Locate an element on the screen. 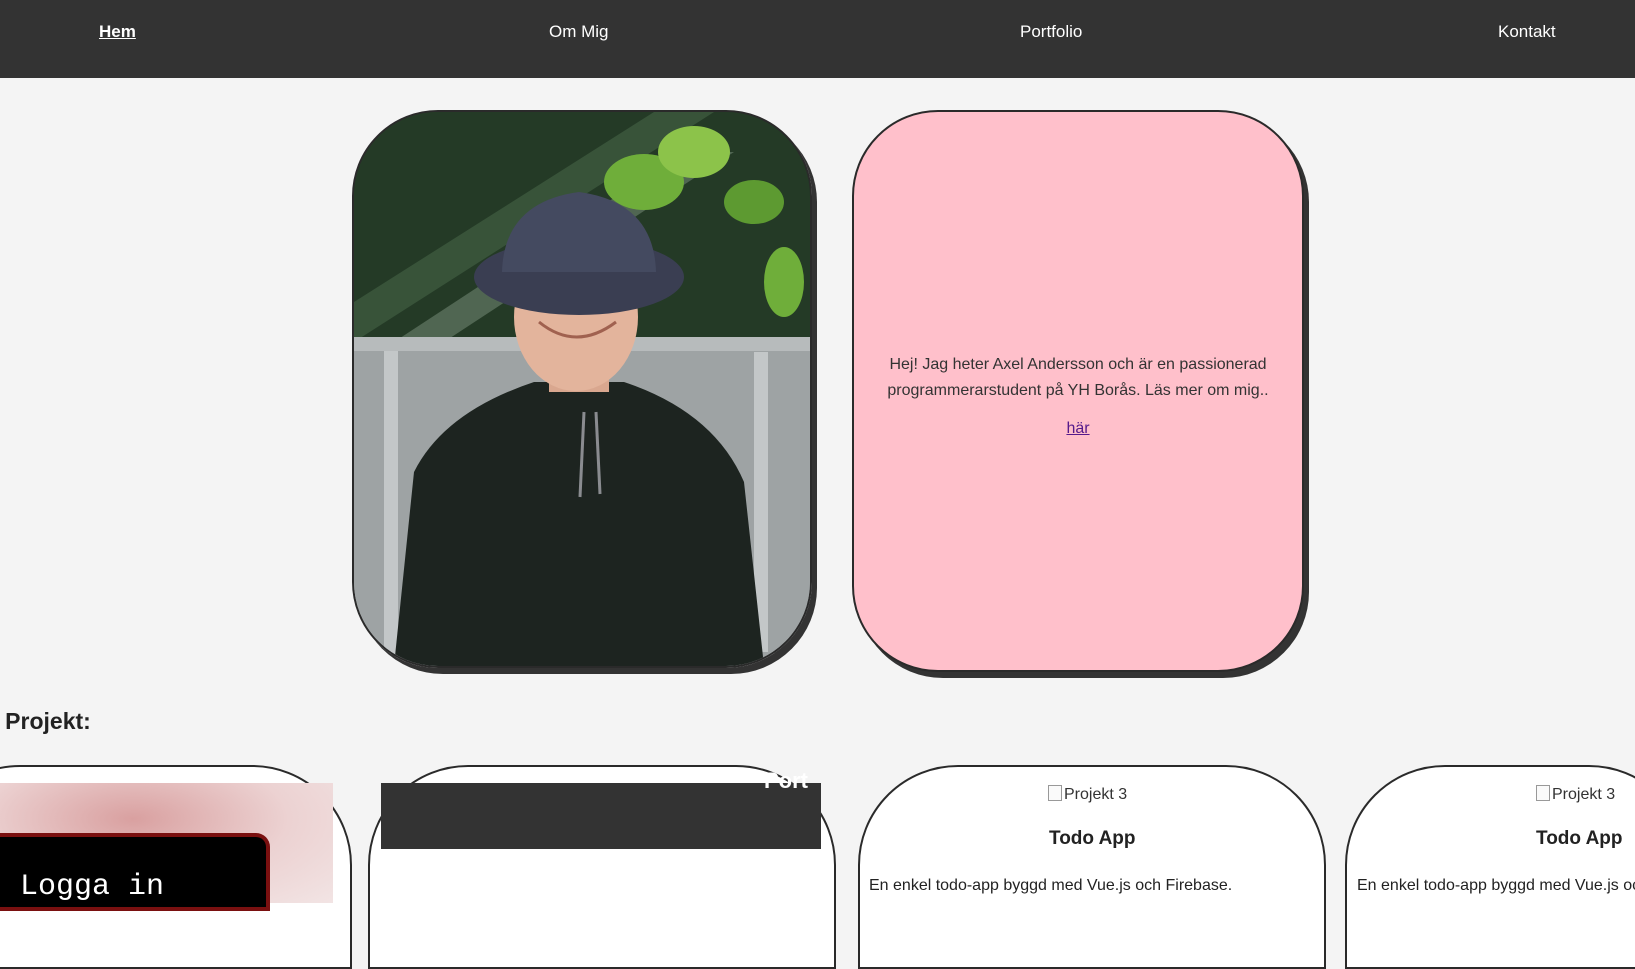  nav-link-about: Om Mig is located at coordinates (579, 32).